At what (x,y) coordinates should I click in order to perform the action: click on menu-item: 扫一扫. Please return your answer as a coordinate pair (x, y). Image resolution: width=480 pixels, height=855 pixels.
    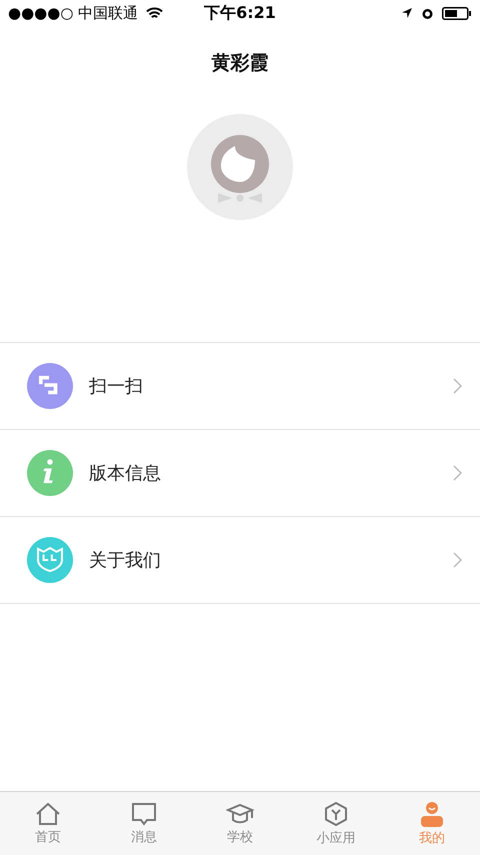
    Looking at the image, I should click on (240, 386).